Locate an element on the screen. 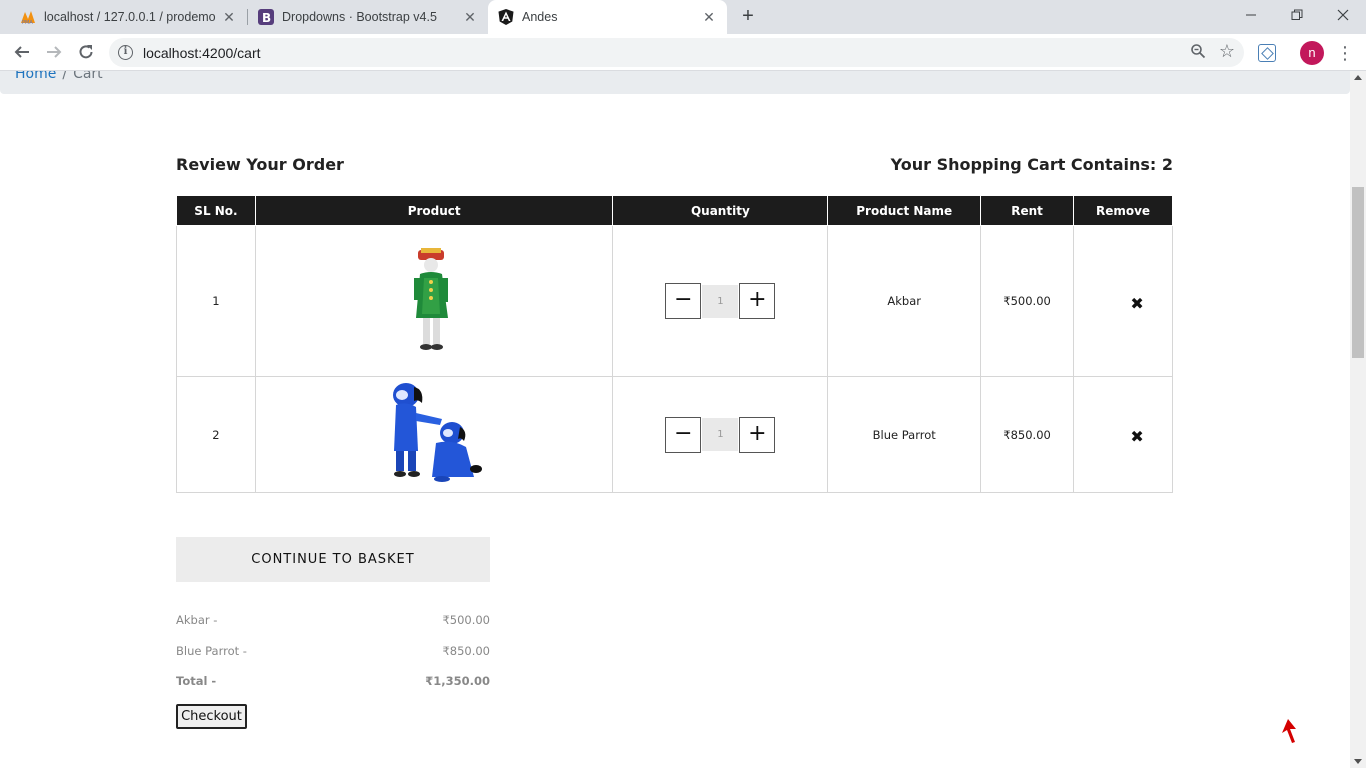 Image resolution: width=1366 pixels, height=768 pixels. reload-icon is located at coordinates (86, 52).